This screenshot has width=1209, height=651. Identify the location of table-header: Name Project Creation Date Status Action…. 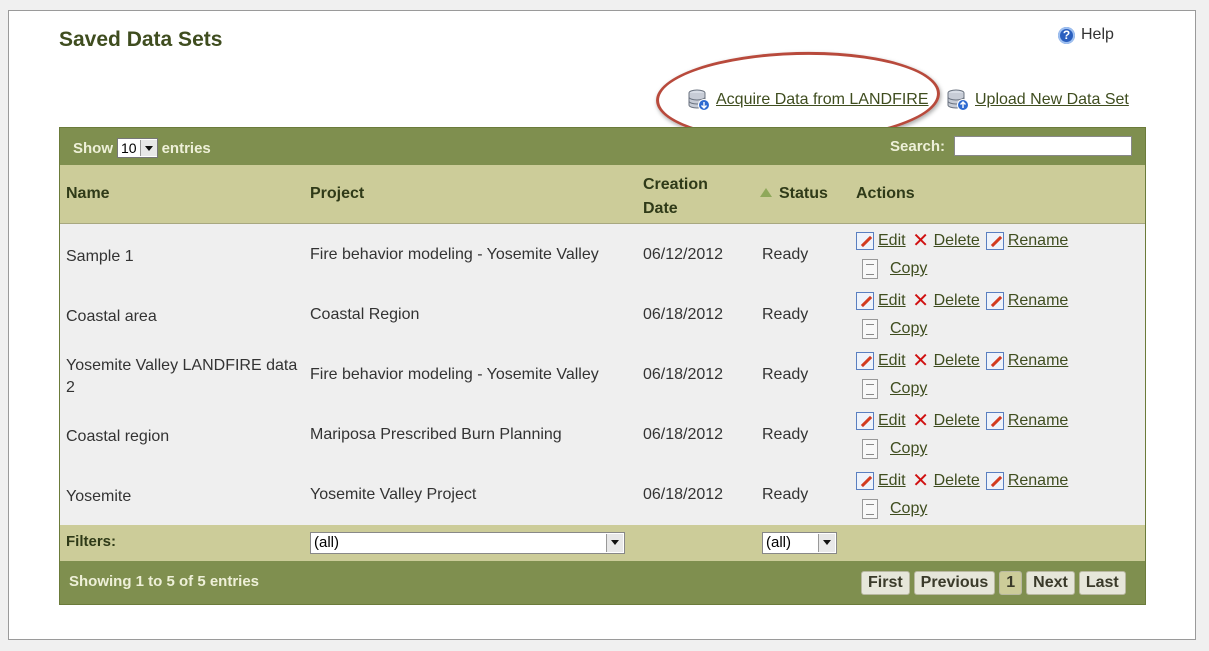
(602, 194).